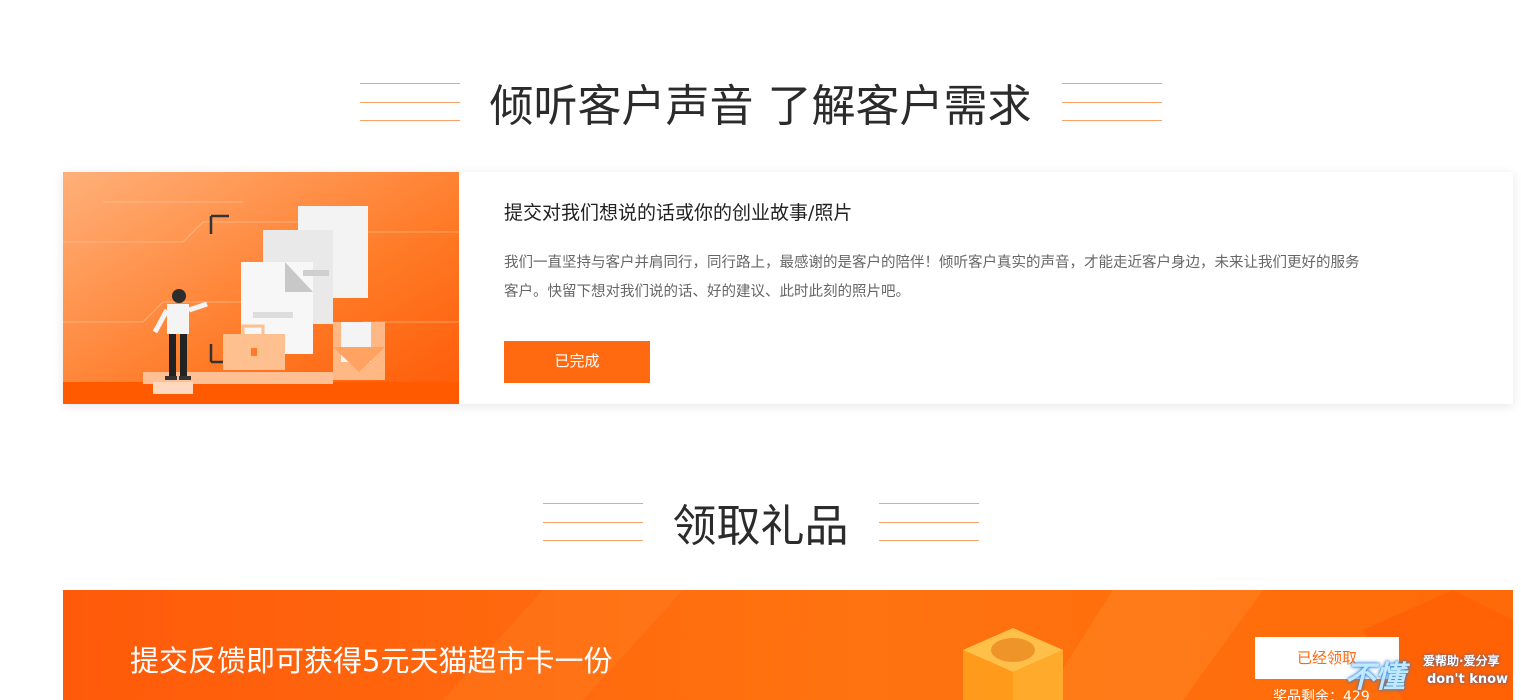 This screenshot has width=1521, height=700. I want to click on section-title-listen: 倾听客户声音 了解客户需求, so click(760, 106).